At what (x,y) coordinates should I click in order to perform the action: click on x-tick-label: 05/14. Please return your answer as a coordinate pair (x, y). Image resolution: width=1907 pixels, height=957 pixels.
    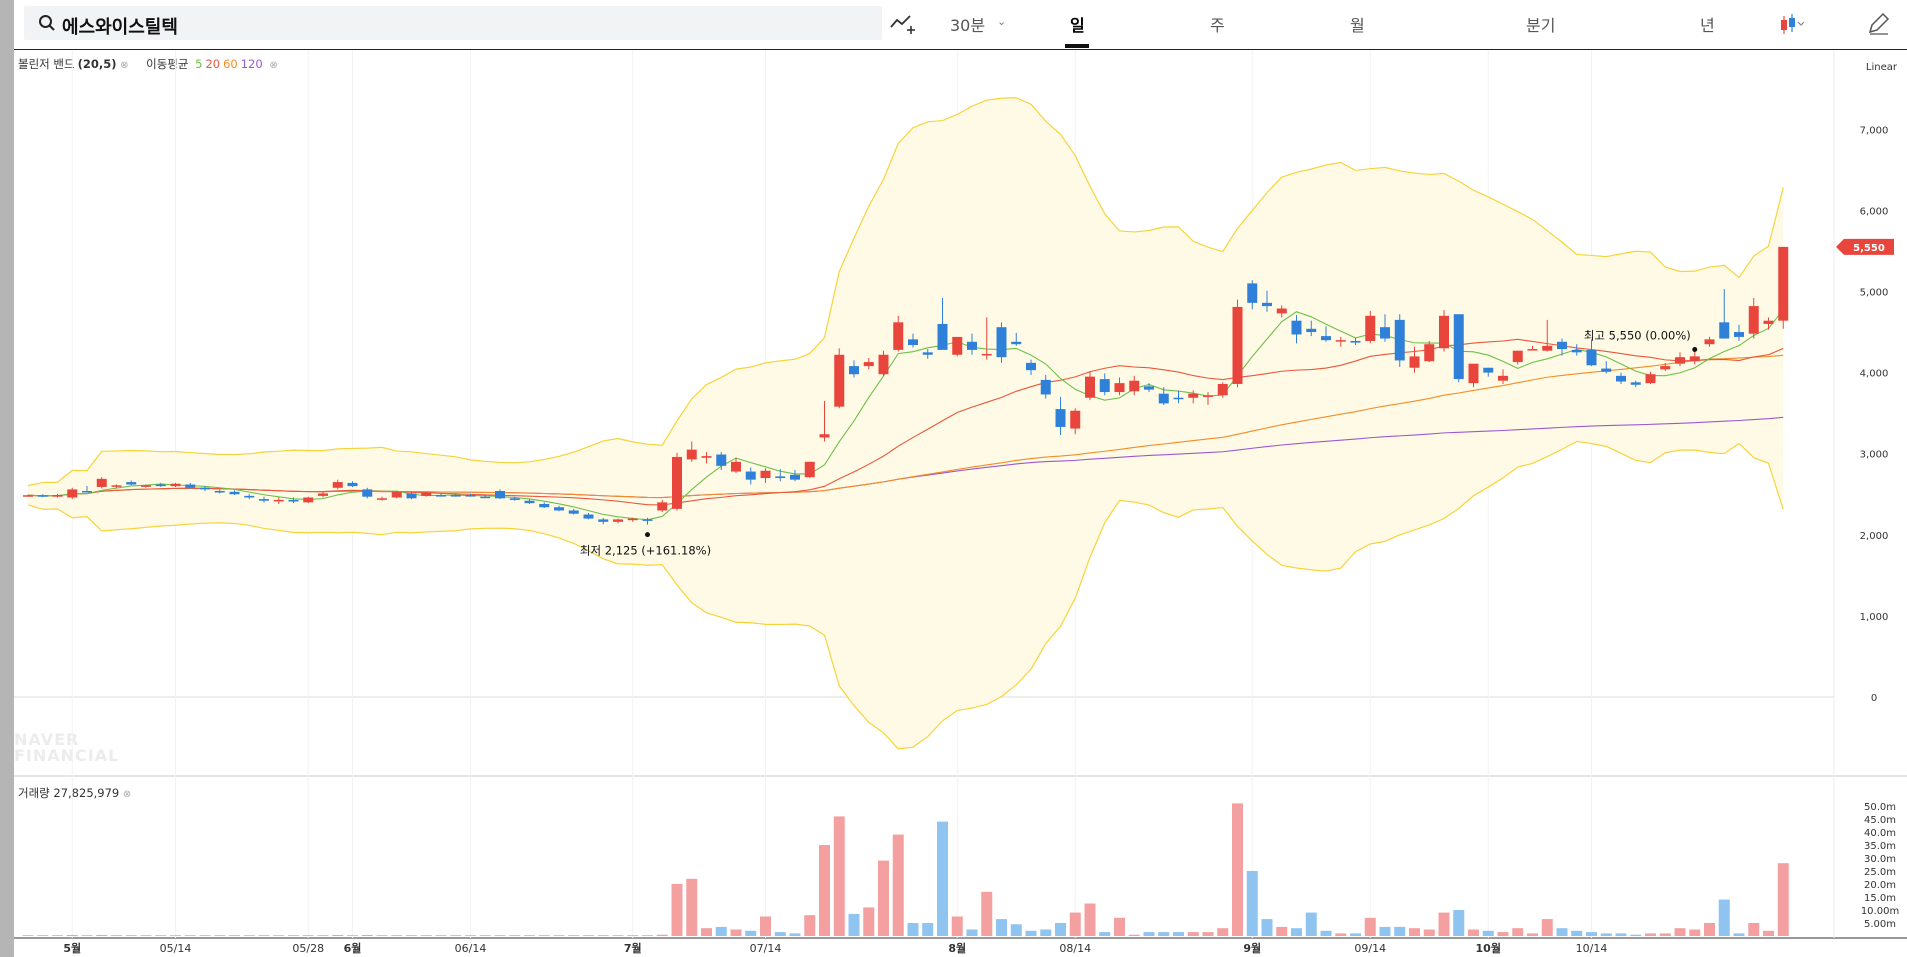
    Looking at the image, I should click on (176, 948).